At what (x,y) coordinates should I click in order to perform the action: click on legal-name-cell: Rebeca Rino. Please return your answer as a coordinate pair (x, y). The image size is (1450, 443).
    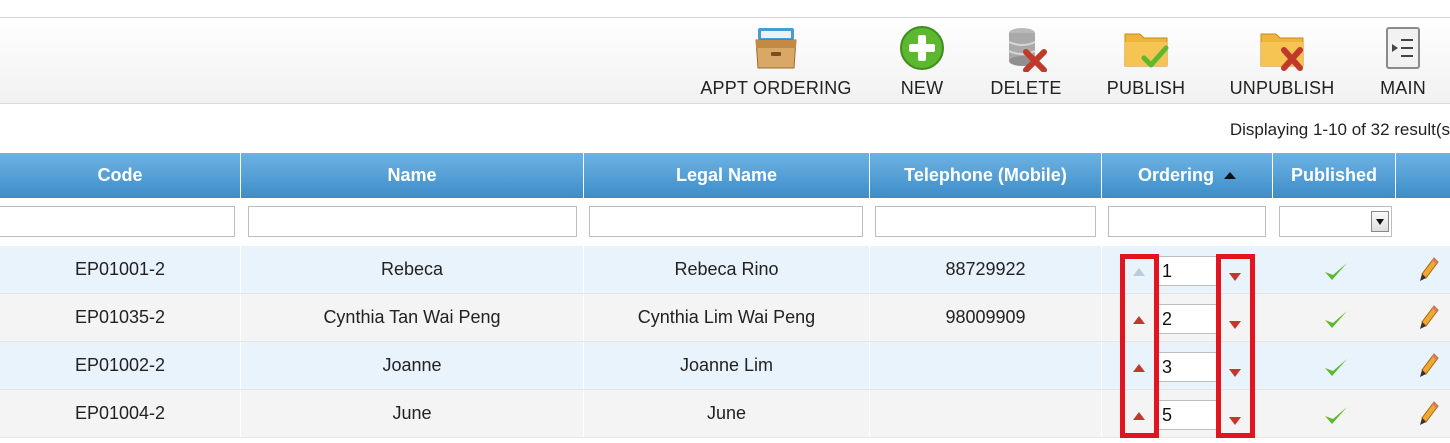
    Looking at the image, I should click on (727, 269).